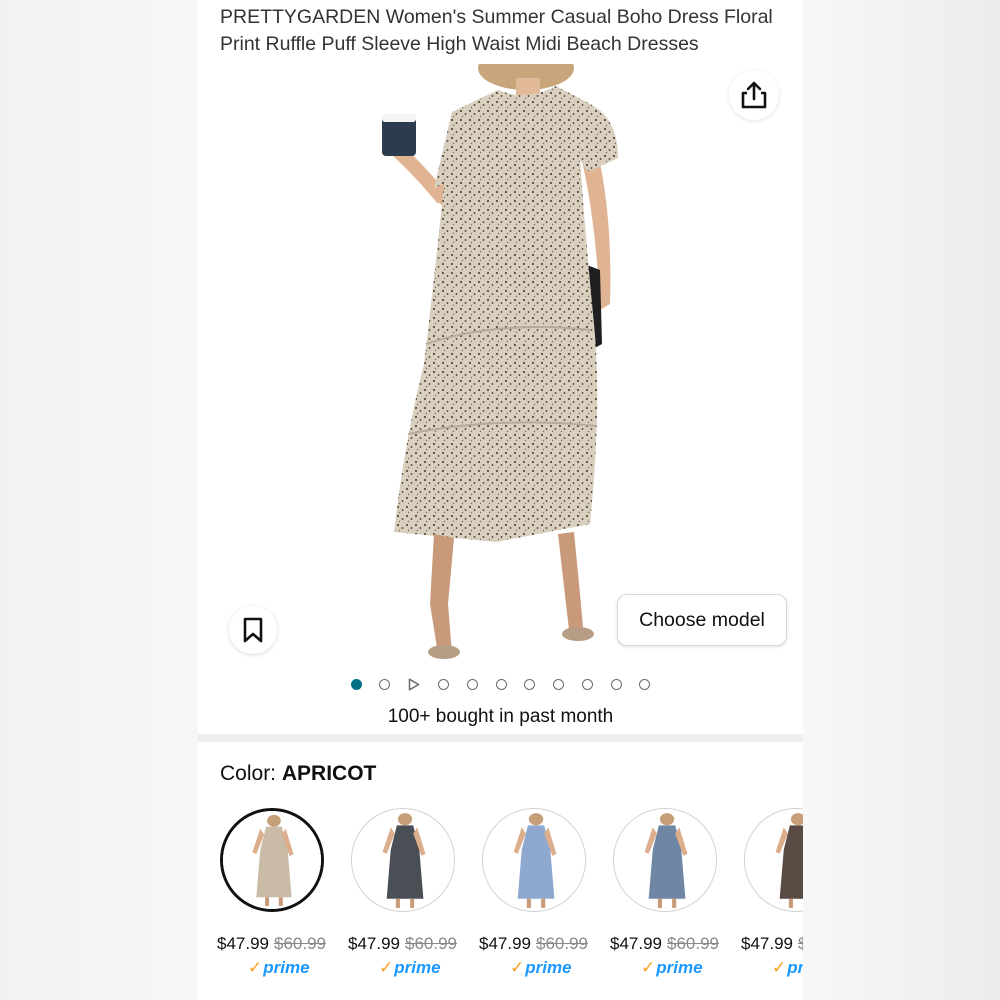  Describe the element at coordinates (702, 620) in the screenshot. I see `choose-model-button: Choose model` at that location.